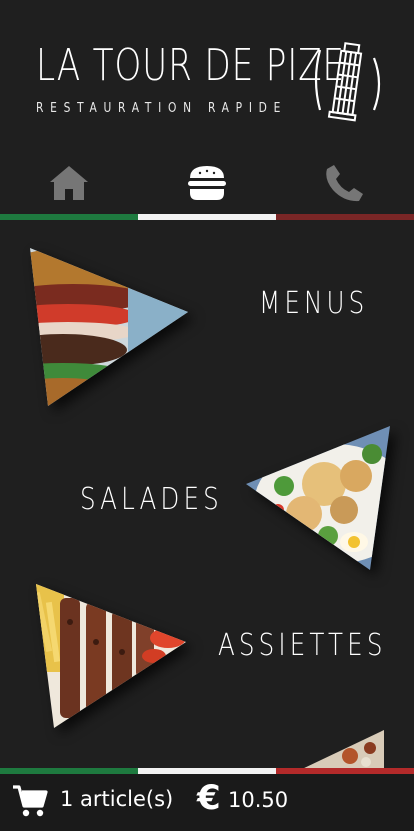 Image resolution: width=414 pixels, height=831 pixels. I want to click on phone-icon, so click(344, 183).